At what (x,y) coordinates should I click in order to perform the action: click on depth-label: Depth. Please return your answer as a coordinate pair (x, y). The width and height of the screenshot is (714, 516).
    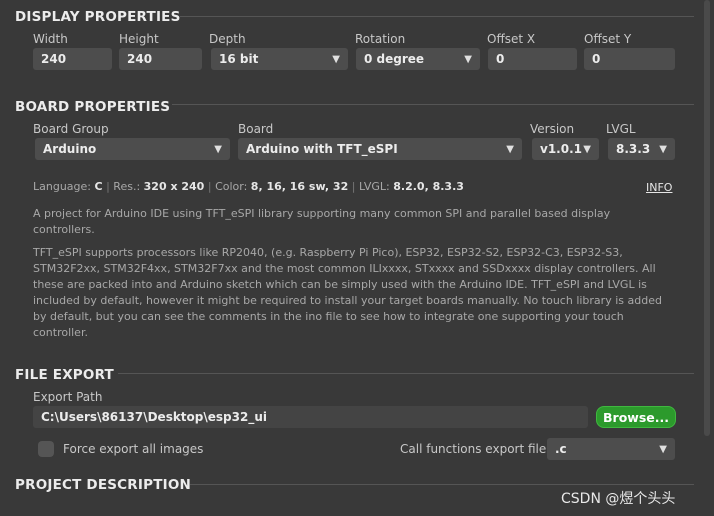
    Looking at the image, I should click on (227, 39).